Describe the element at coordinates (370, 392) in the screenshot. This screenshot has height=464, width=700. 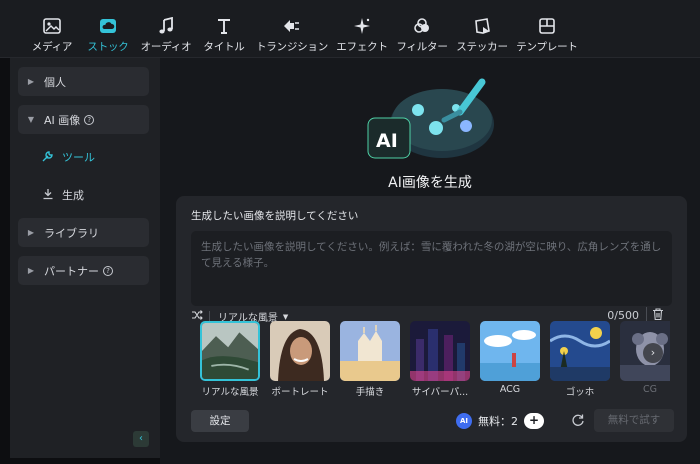
I see `style-option-label: 手描き` at that location.